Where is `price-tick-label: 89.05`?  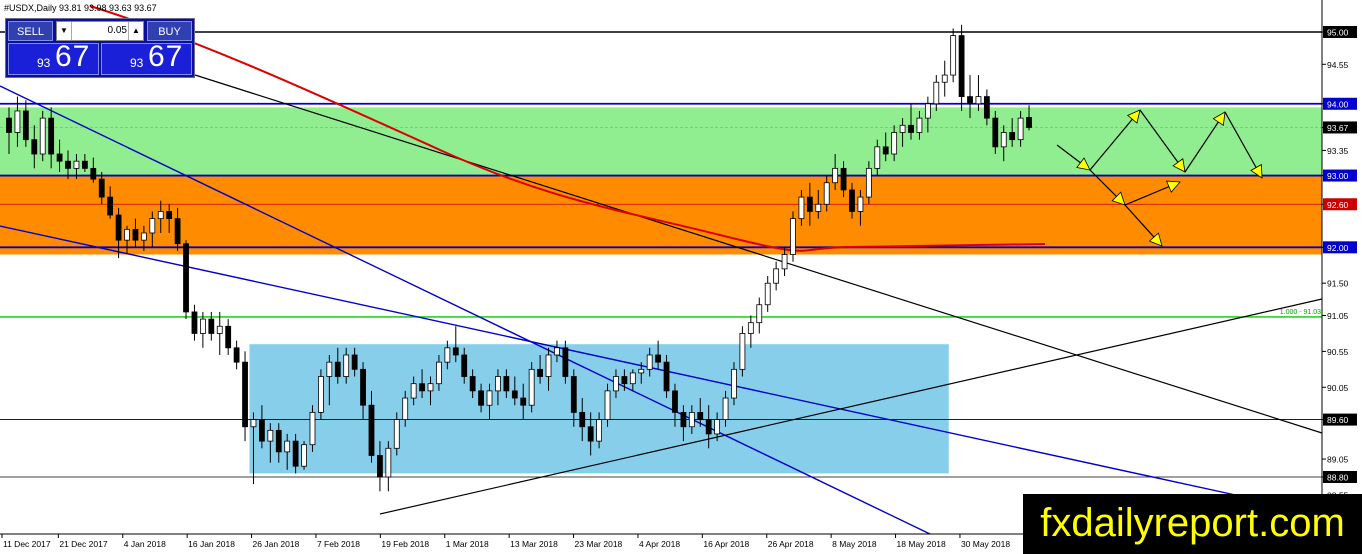
price-tick-label: 89.05 is located at coordinates (1338, 460).